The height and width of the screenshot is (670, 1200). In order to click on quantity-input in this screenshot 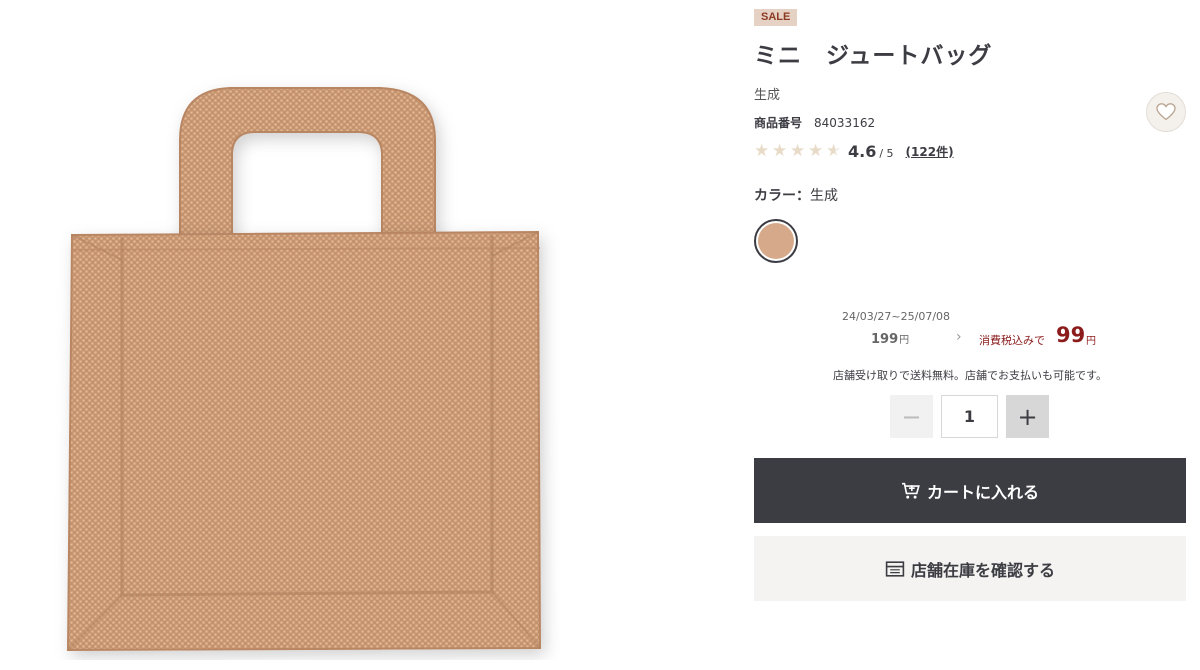, I will do `click(969, 416)`.